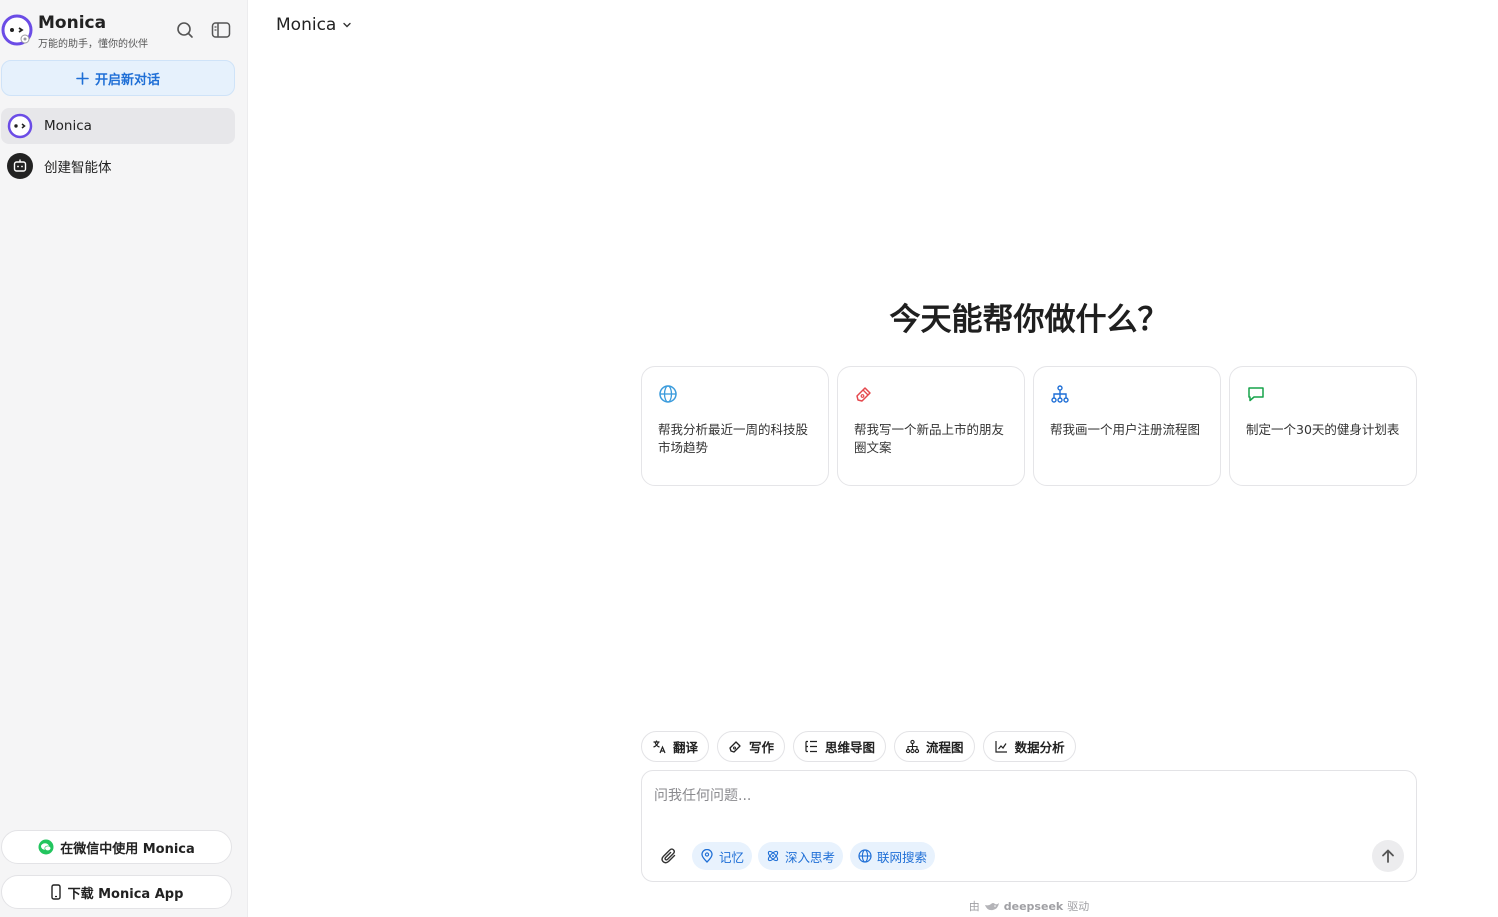 Image resolution: width=1498 pixels, height=917 pixels. I want to click on footer-prefix: 由, so click(974, 906).